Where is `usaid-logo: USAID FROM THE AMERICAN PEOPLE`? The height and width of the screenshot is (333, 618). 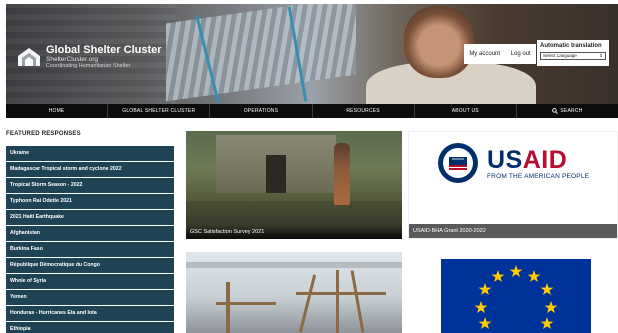
usaid-logo: USAID FROM THE AMERICAN PEOPLE is located at coordinates (513, 163).